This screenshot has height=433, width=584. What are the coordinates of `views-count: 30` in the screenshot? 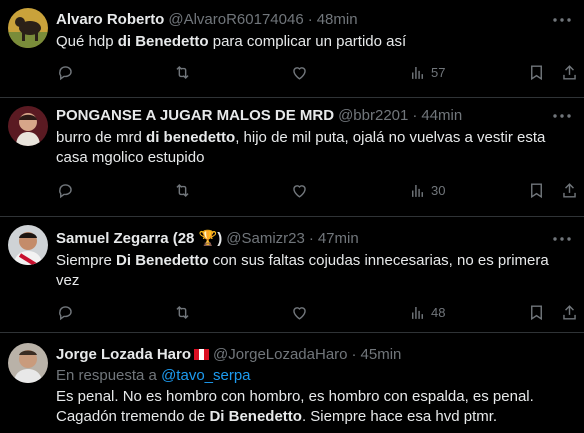 It's located at (438, 190).